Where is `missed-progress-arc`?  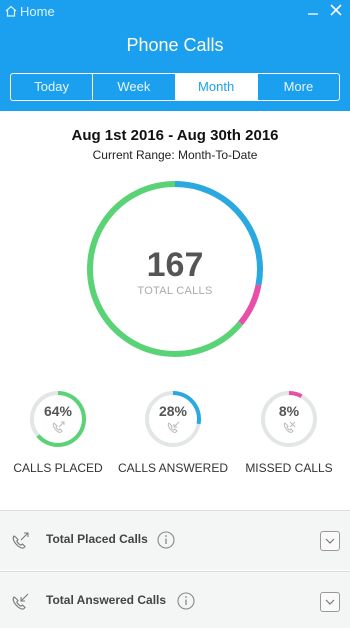 missed-progress-arc is located at coordinates (295, 395).